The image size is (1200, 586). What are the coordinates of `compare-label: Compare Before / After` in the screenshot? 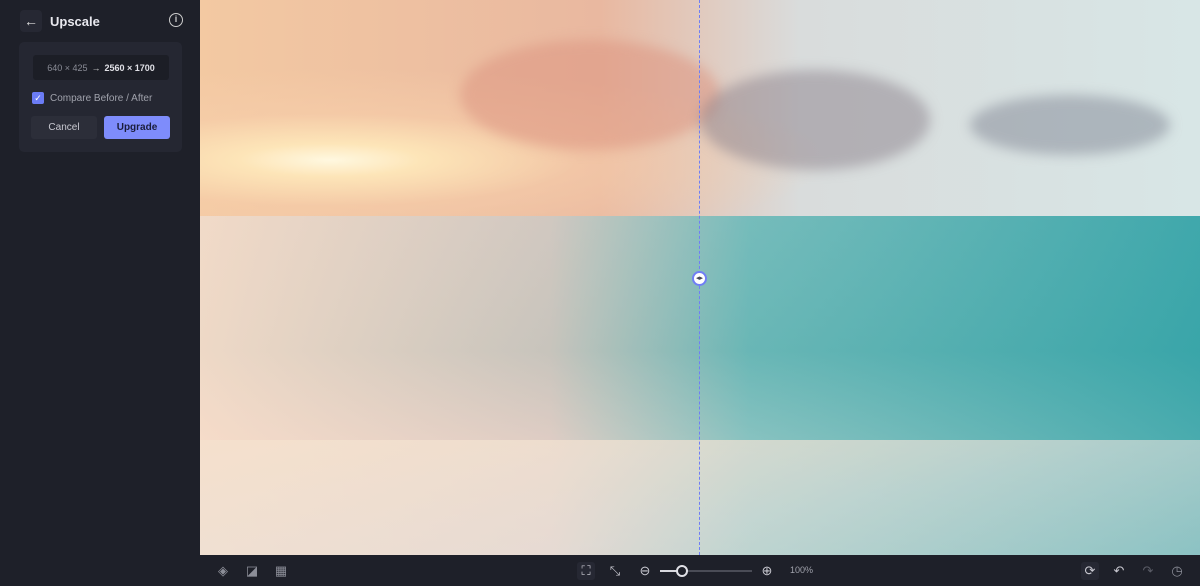 It's located at (101, 98).